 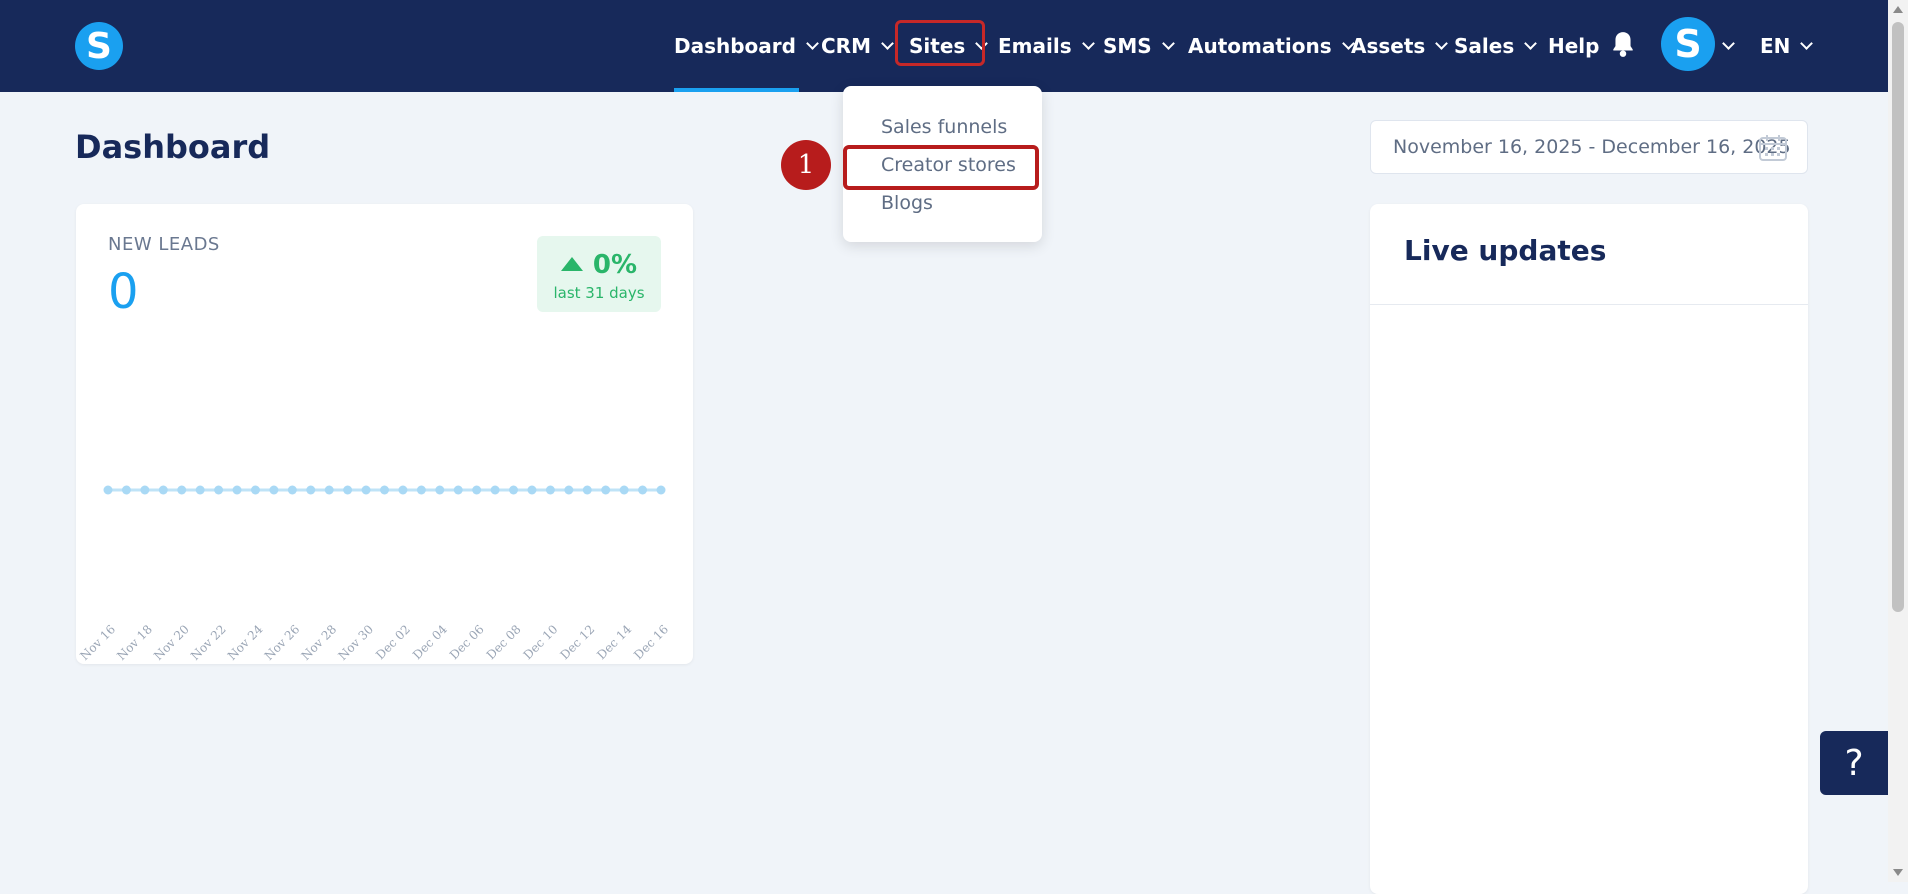 I want to click on menu-item-blogs: Blogs, so click(x=907, y=203).